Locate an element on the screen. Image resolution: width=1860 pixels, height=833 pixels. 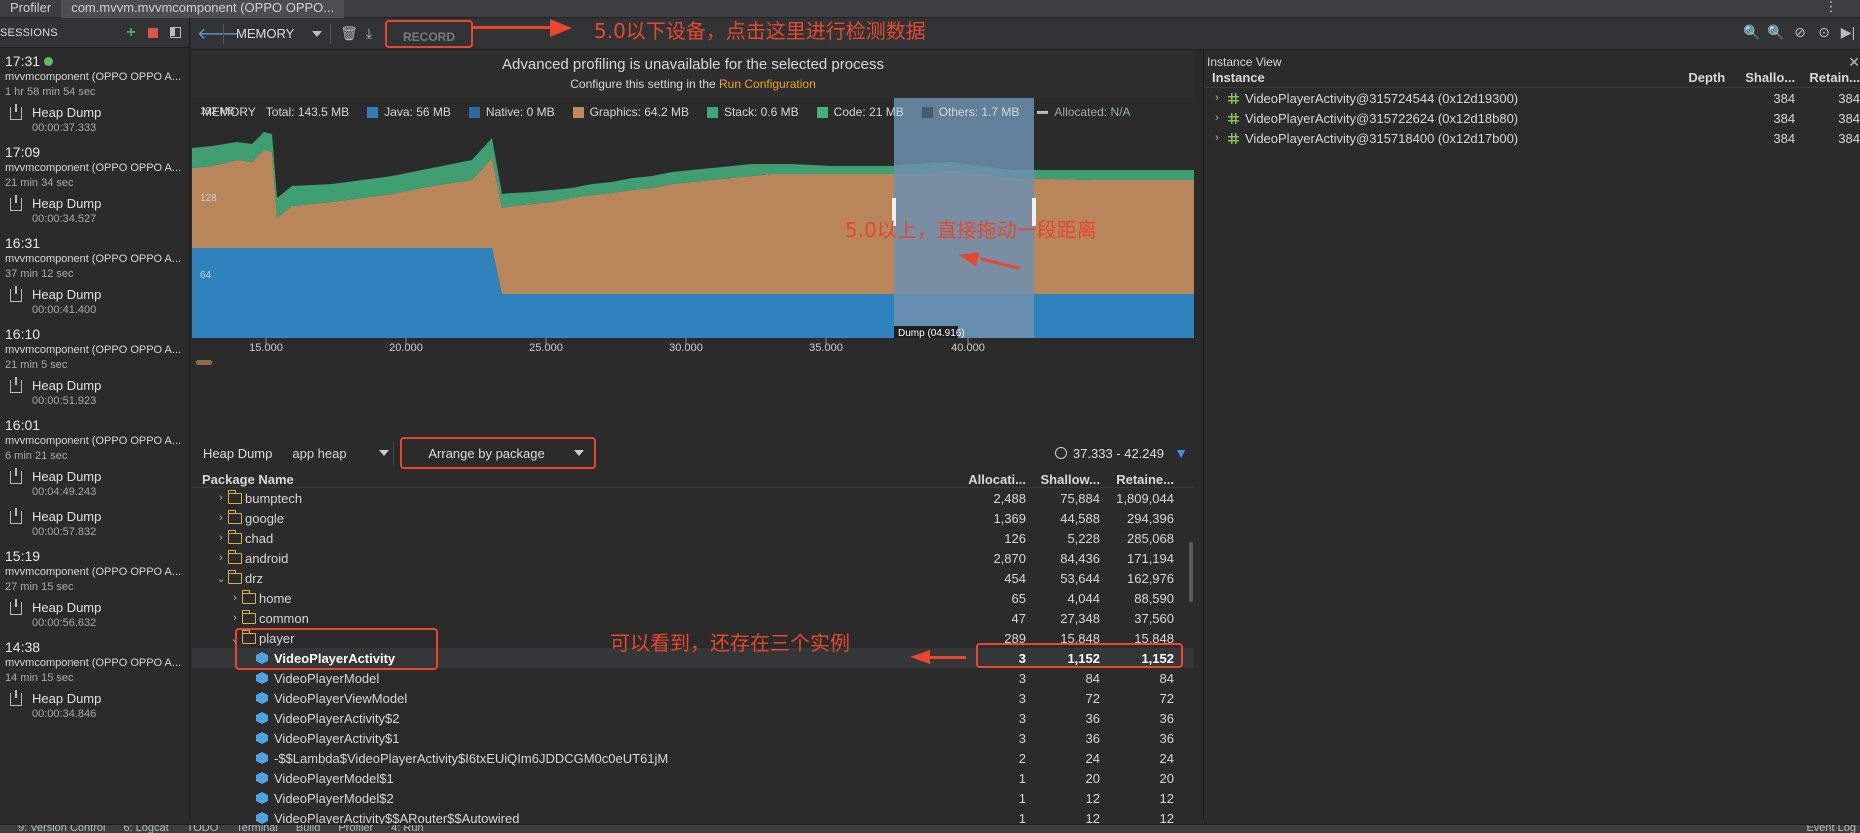
profiler-select: MEMORY is located at coordinates (277, 33).